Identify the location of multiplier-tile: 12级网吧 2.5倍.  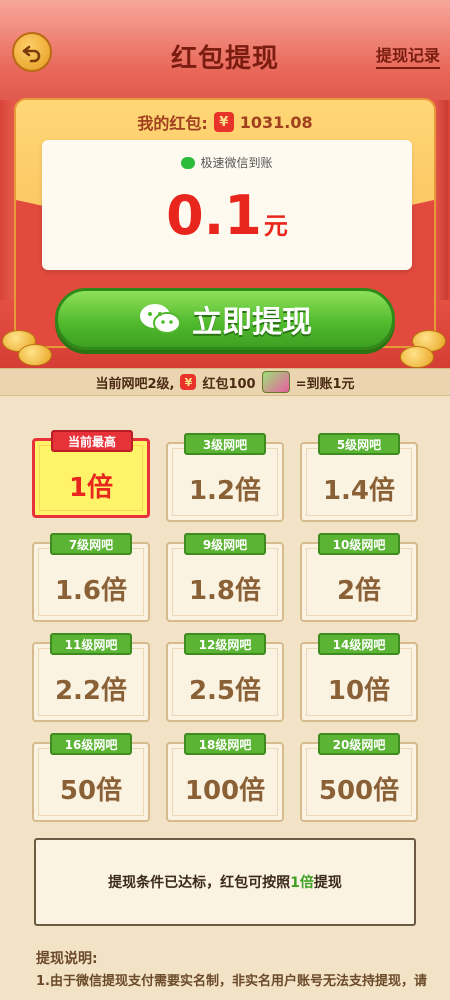
(225, 677).